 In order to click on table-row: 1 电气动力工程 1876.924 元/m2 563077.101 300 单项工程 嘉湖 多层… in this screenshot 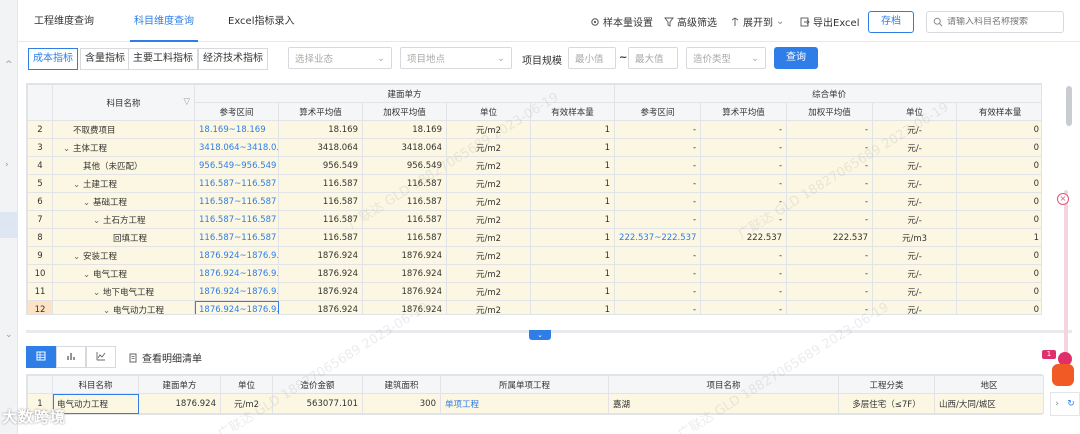, I will do `click(535, 403)`.